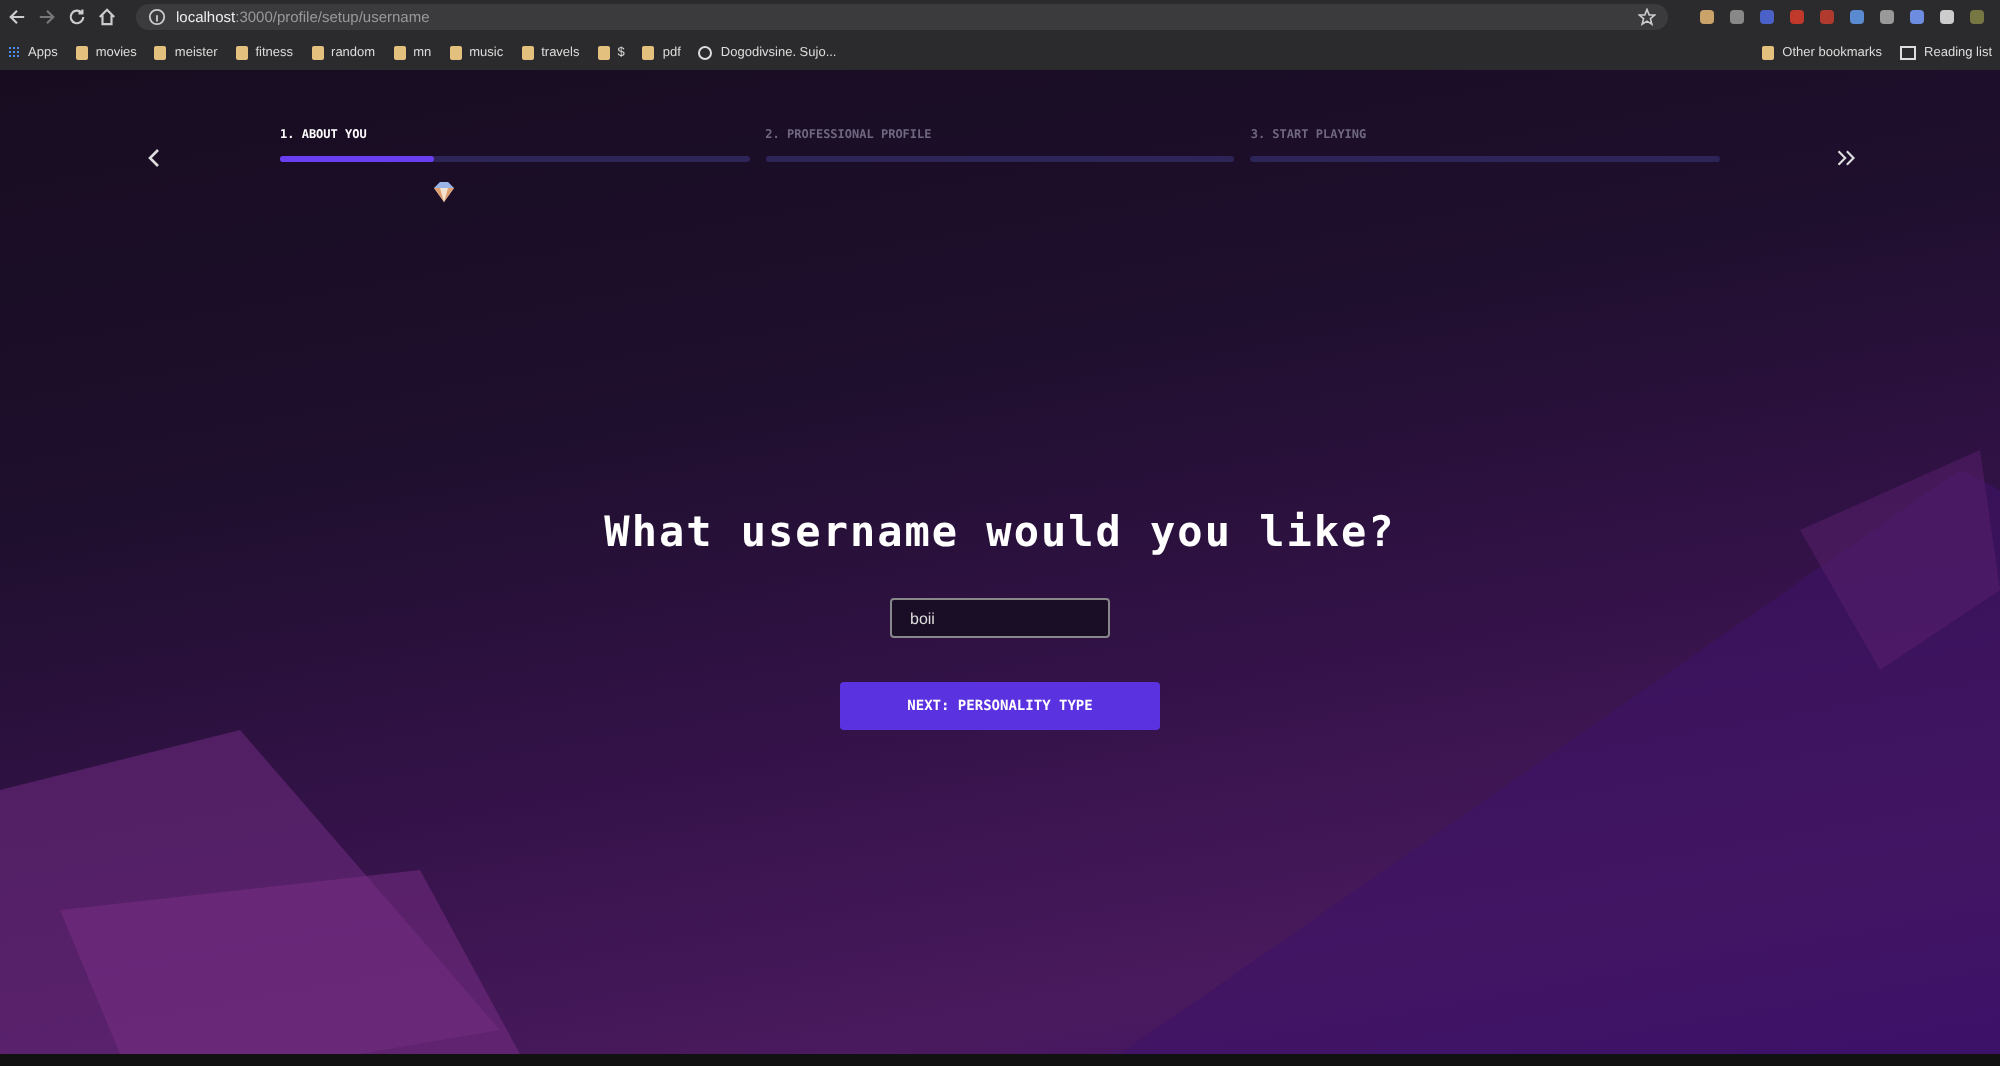  I want to click on info-icon, so click(157, 17).